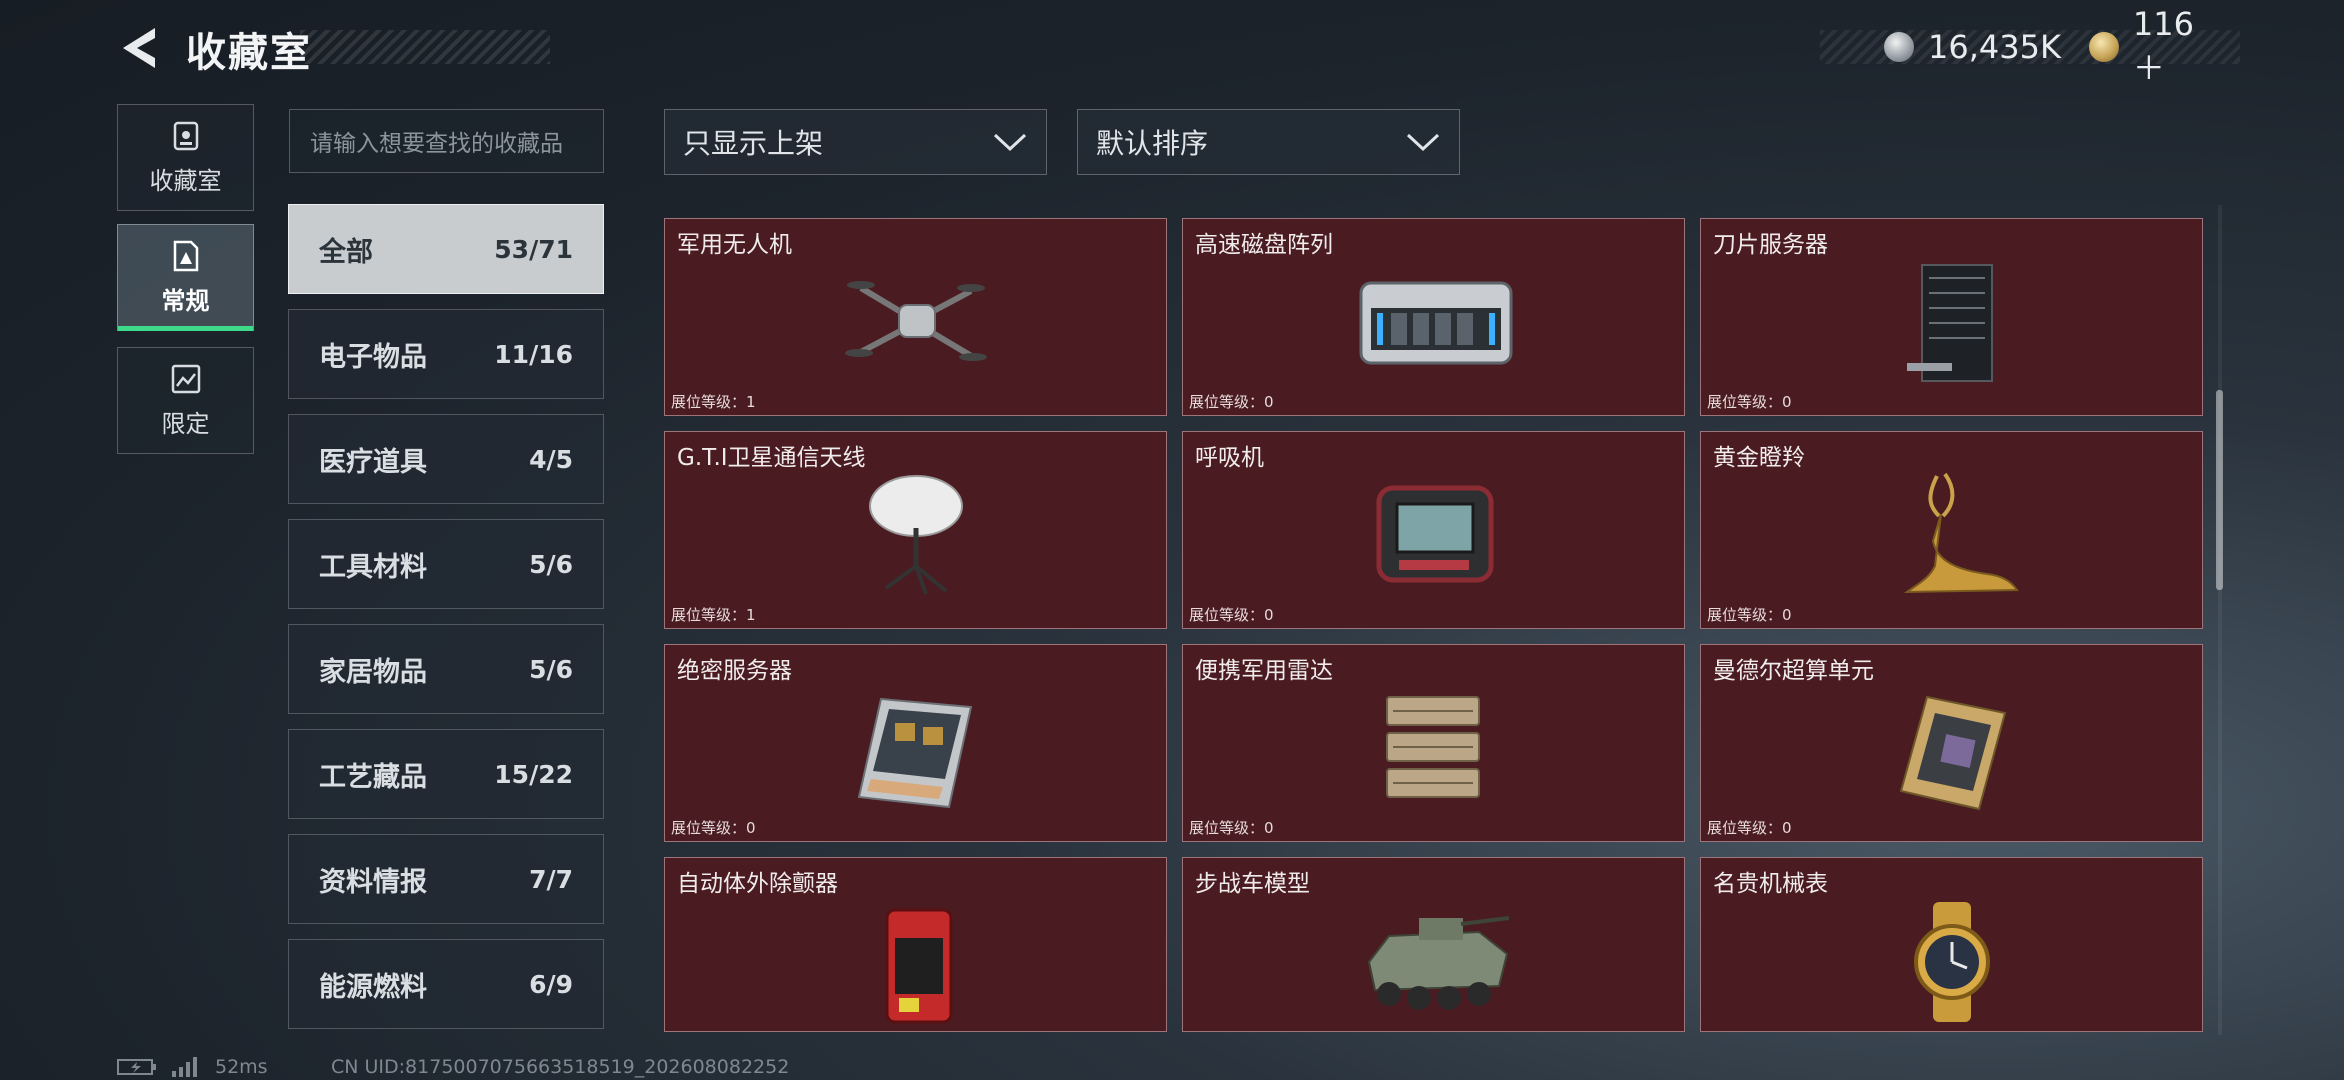 This screenshot has width=2344, height=1080. Describe the element at coordinates (446, 354) in the screenshot. I see `category-electronics: 电子物品 11/16` at that location.